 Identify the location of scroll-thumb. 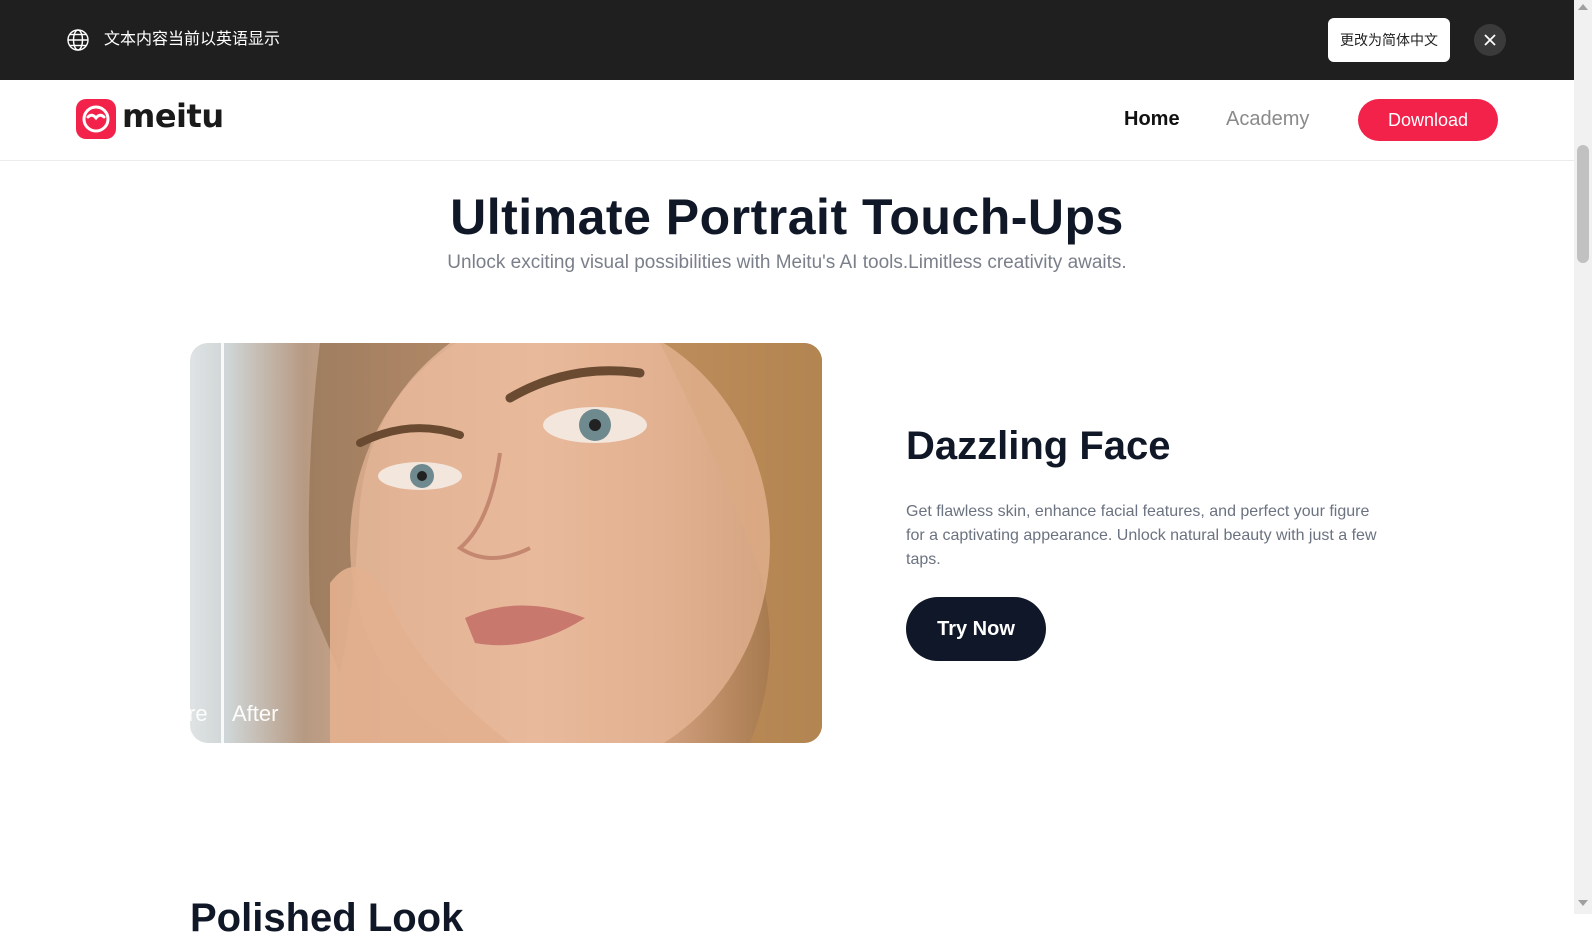
(1583, 204).